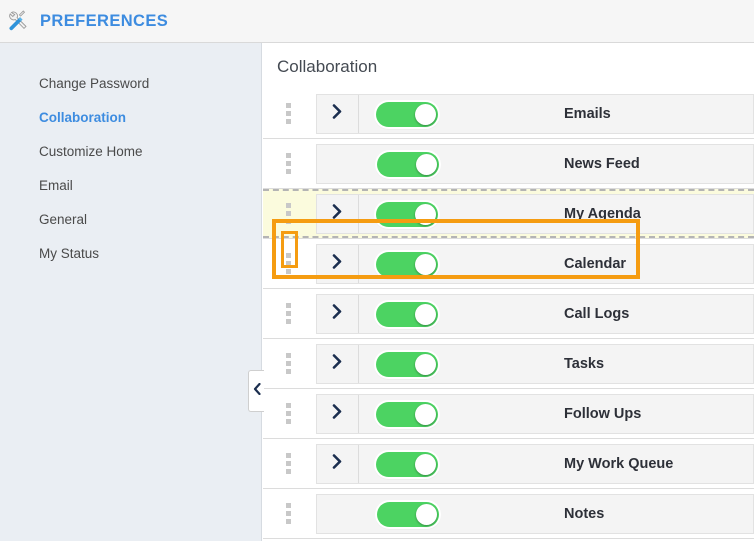 Image resolution: width=754 pixels, height=541 pixels. I want to click on table-row: Call Logs, so click(508, 314).